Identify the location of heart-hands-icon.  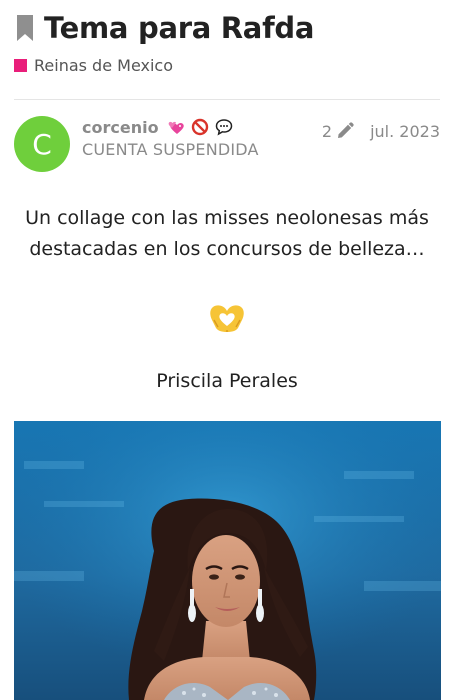
(227, 318).